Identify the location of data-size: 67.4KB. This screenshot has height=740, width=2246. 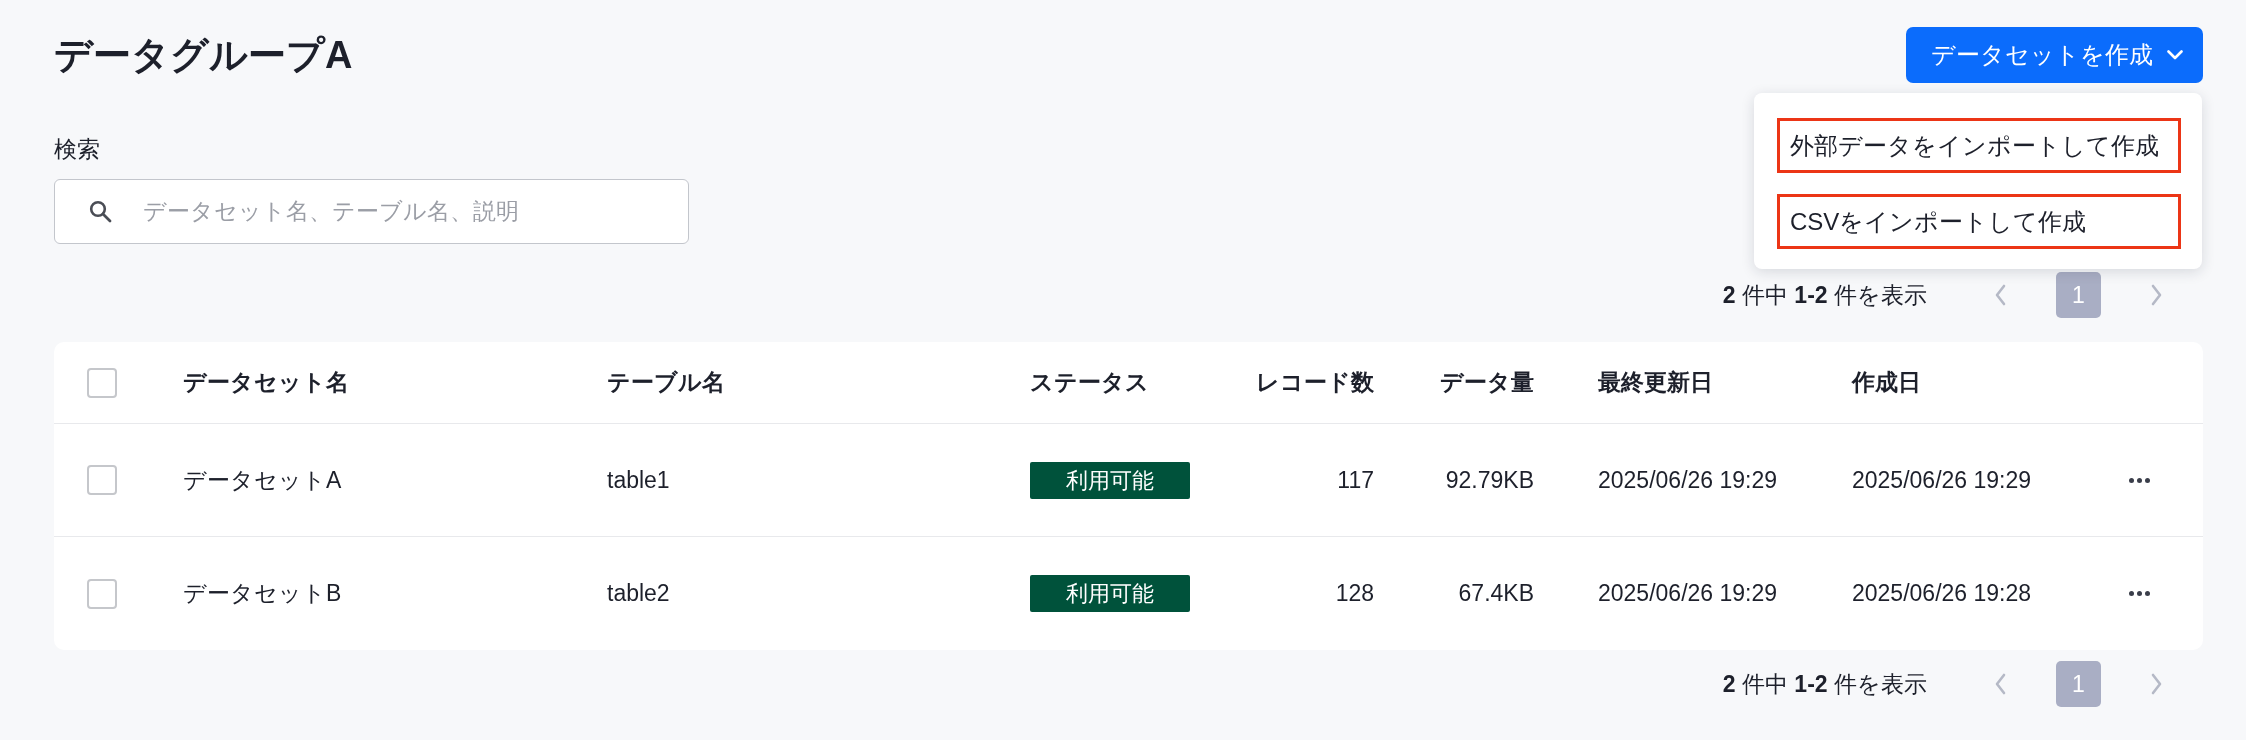
(1496, 593).